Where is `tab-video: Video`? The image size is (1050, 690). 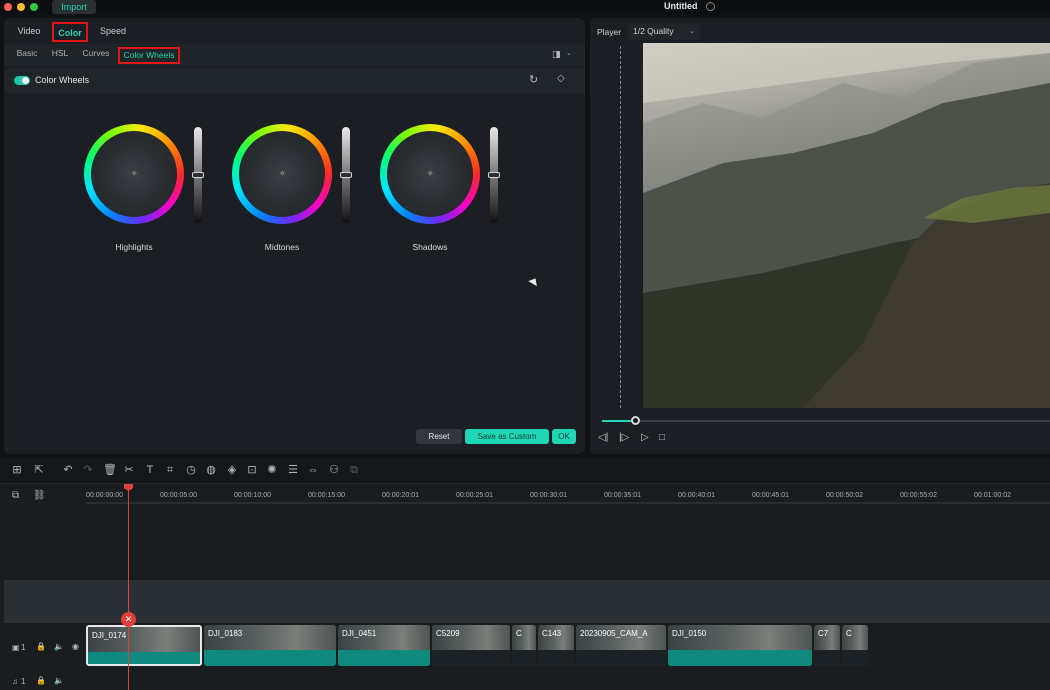
tab-video: Video is located at coordinates (29, 32).